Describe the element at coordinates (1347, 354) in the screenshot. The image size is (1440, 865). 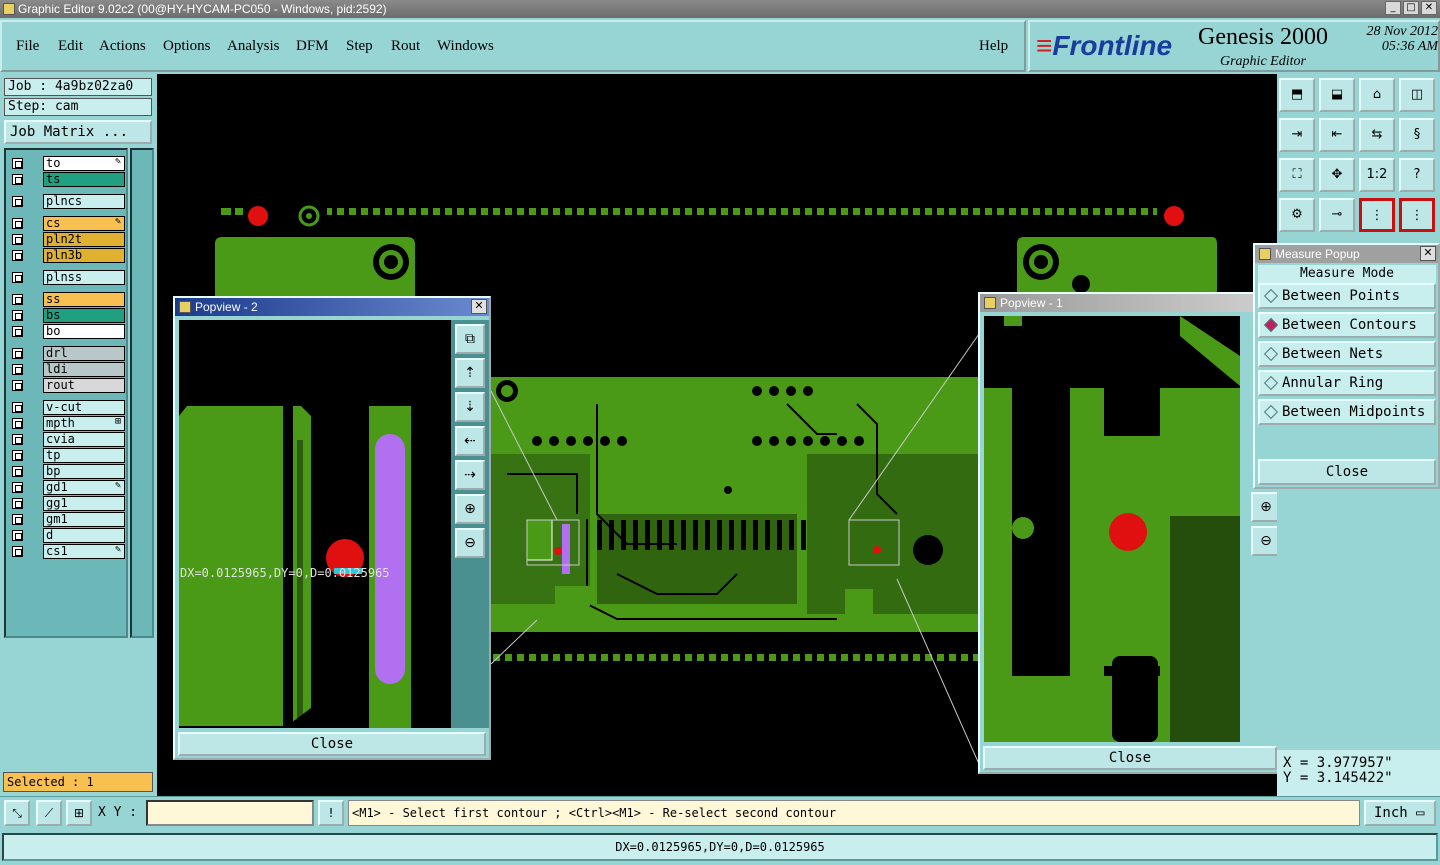
I see `option-between-nets: Between Nets` at that location.